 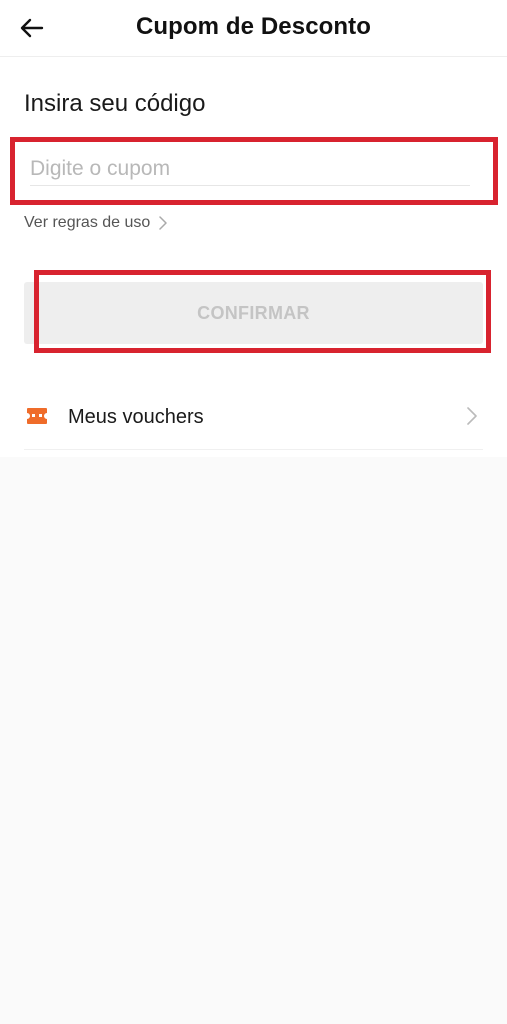 I want to click on my-vouchers-label: Meus vouchers, so click(x=136, y=417).